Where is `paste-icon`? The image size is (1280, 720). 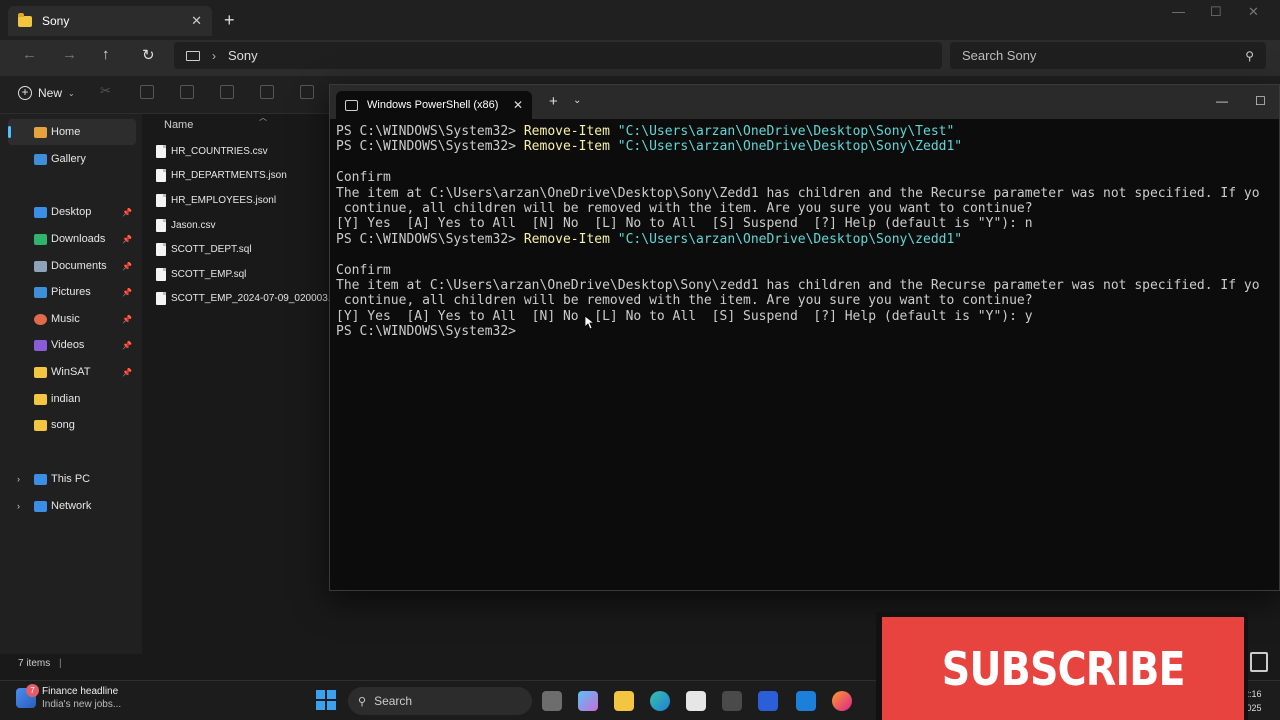 paste-icon is located at coordinates (187, 92).